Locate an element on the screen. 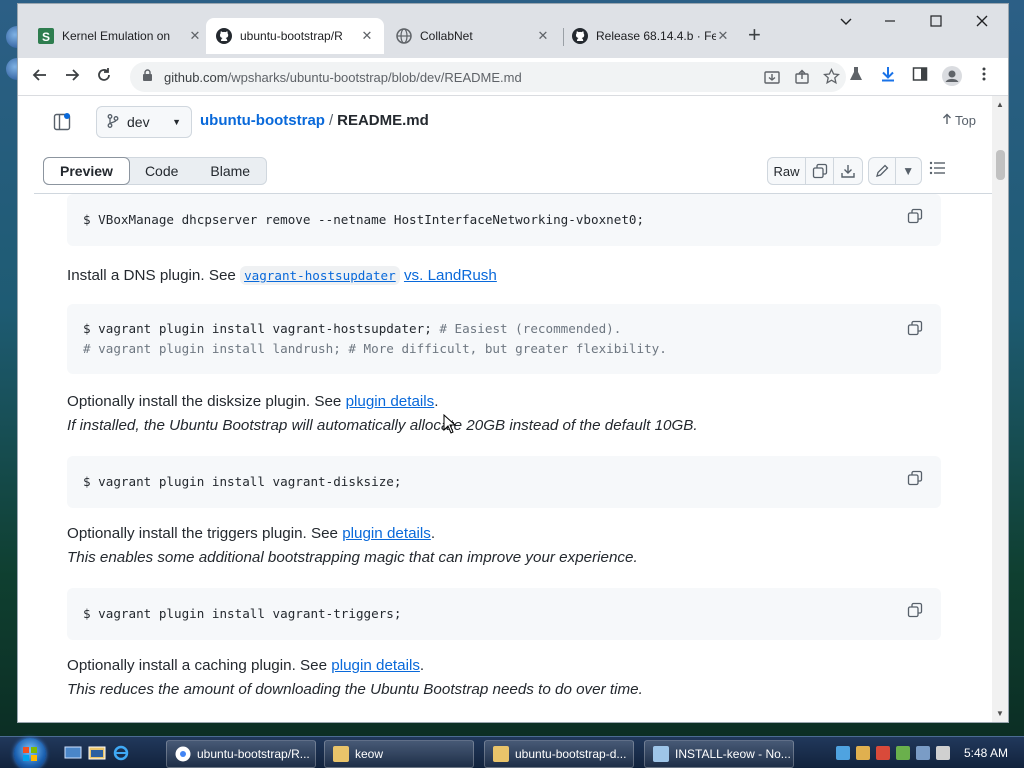  expand-file-tree-icon is located at coordinates (62, 122).